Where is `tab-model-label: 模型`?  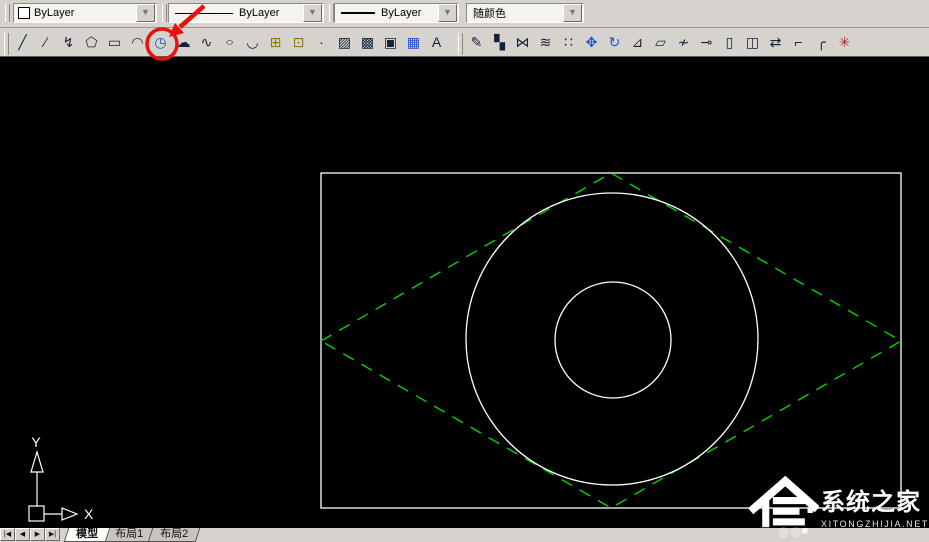
tab-model-label: 模型 is located at coordinates (87, 534).